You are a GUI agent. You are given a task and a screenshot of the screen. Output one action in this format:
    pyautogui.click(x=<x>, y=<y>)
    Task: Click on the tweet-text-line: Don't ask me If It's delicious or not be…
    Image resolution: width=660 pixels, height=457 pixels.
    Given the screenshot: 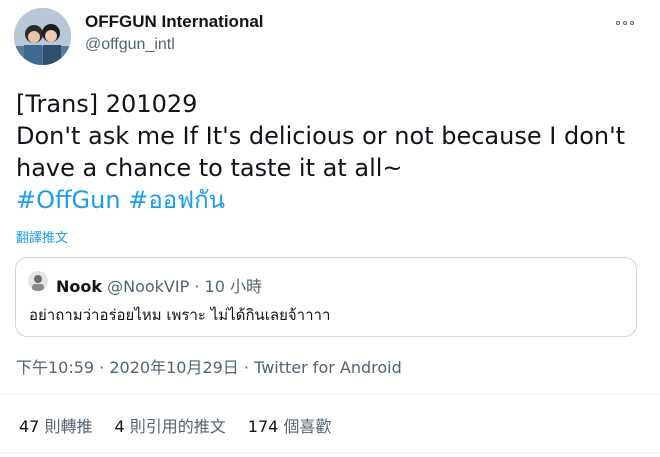 What is the action you would take?
    pyautogui.click(x=321, y=136)
    